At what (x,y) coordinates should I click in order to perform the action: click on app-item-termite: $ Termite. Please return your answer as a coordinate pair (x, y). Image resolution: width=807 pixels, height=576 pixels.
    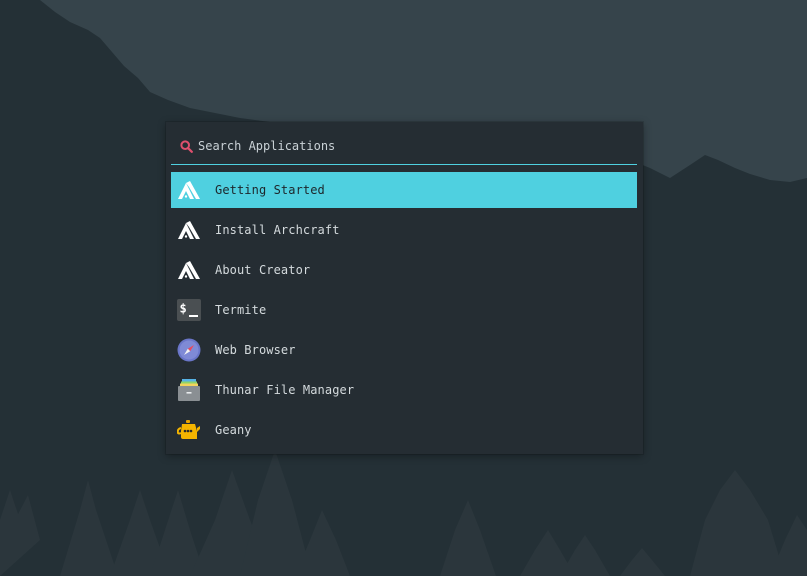
    Looking at the image, I should click on (404, 310).